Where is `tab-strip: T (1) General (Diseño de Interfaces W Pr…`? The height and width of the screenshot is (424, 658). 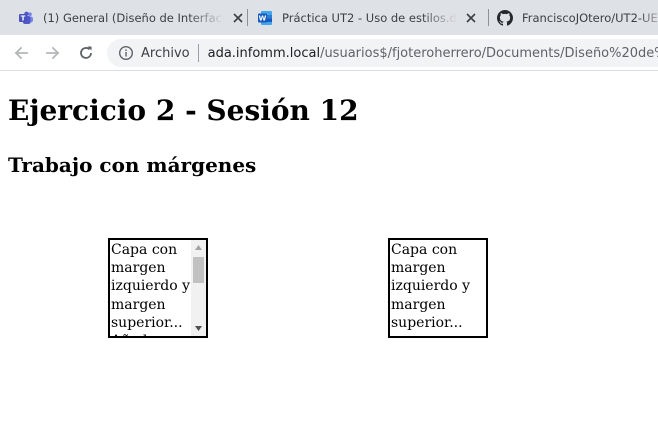 tab-strip: T (1) General (Diseño de Interfaces W Pr… is located at coordinates (329, 17).